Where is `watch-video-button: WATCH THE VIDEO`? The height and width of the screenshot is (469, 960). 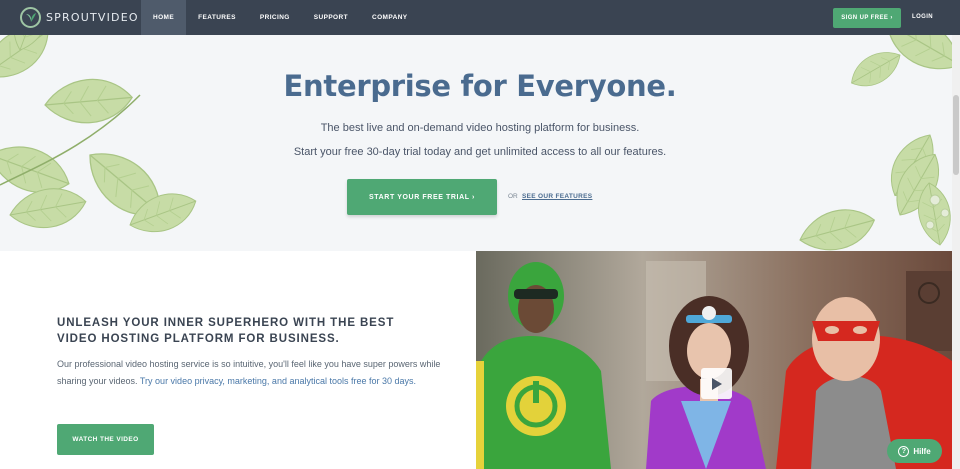 watch-video-button: WATCH THE VIDEO is located at coordinates (105, 439).